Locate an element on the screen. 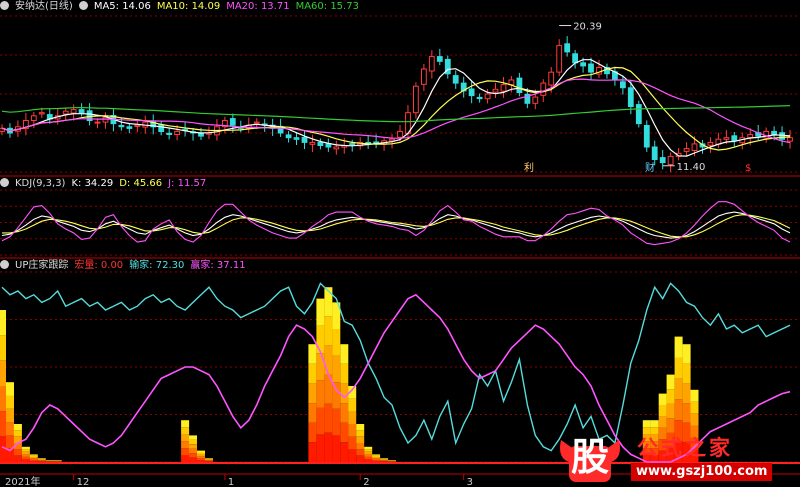 The width and height of the screenshot is (800, 487). watermark-url: www.gszj100.com is located at coordinates (702, 472).